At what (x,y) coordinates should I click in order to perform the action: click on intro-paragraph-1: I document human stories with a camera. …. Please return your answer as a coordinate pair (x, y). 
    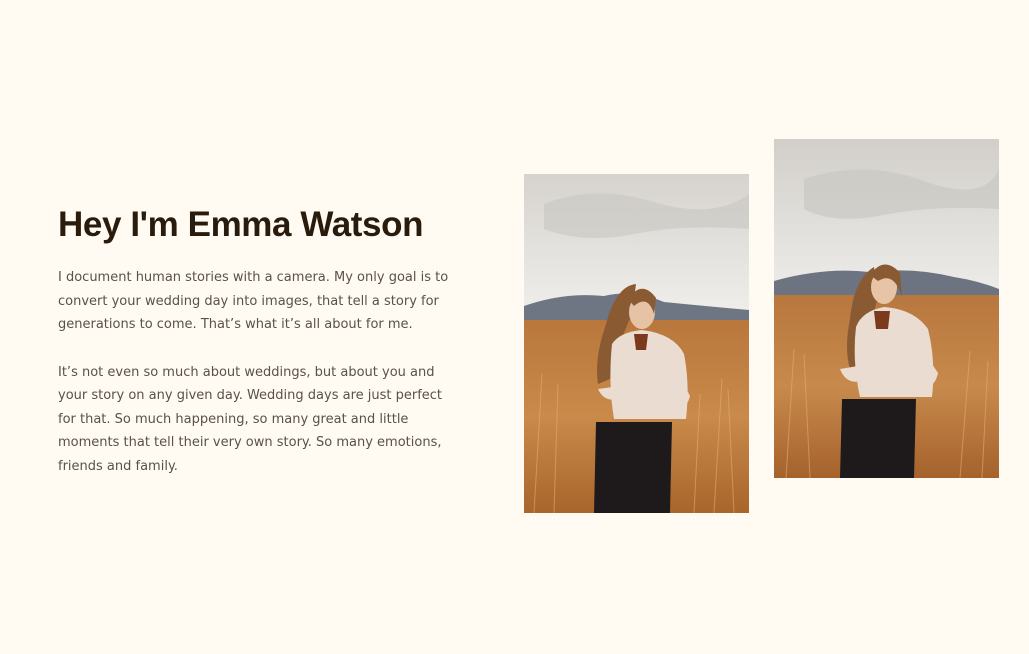
    Looking at the image, I should click on (253, 301).